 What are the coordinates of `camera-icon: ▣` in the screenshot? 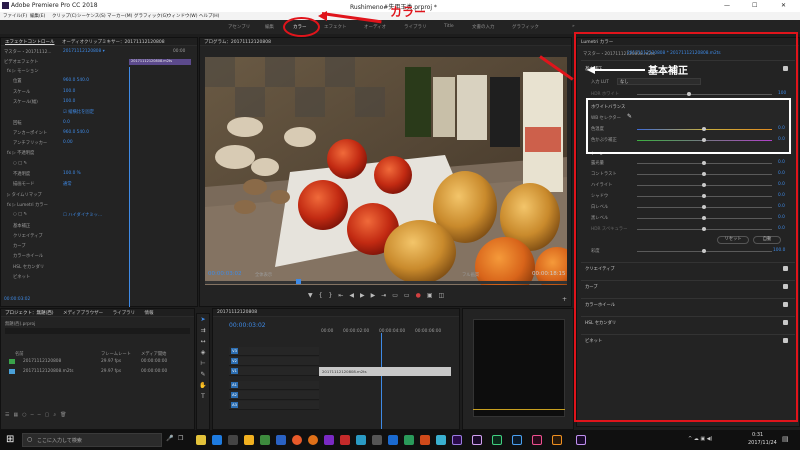 It's located at (433, 295).